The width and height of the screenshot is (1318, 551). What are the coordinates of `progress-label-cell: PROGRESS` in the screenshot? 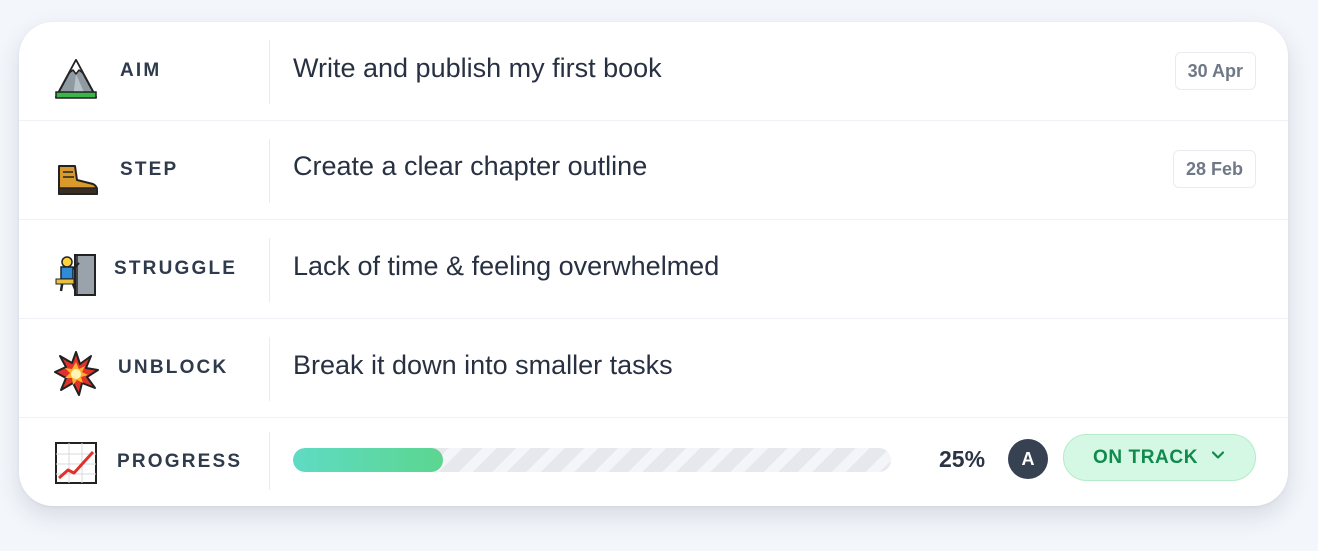 It's located at (144, 462).